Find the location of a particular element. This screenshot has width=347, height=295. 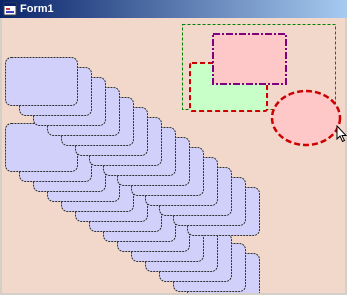

mouse-pointer-icon is located at coordinates (341, 134).